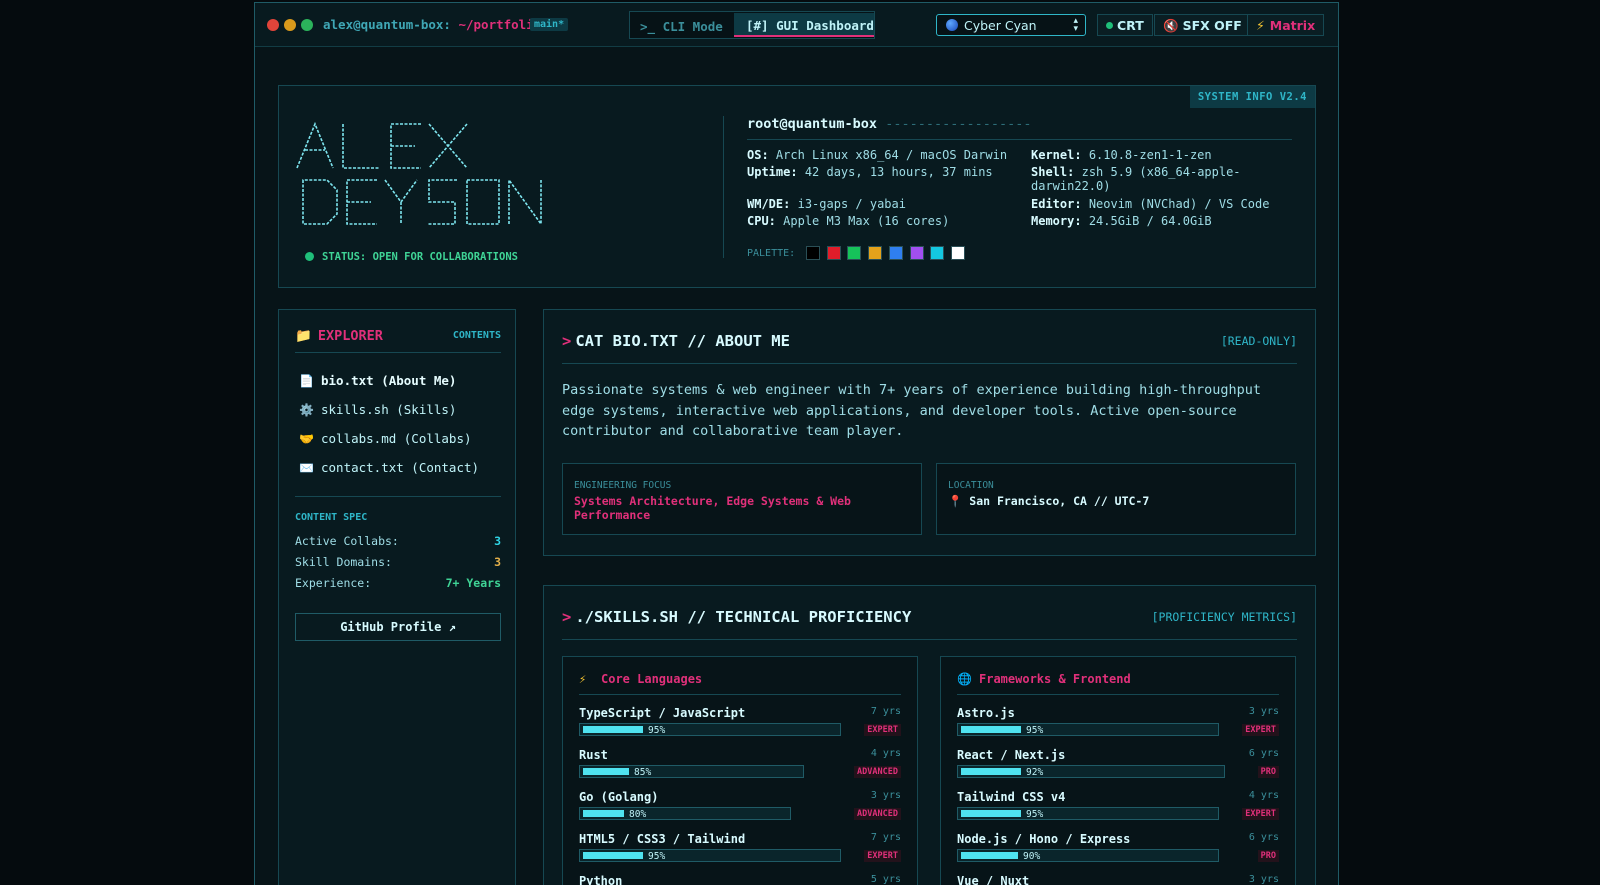 The image size is (1600, 885). I want to click on spec-value: 7+ Years, so click(473, 583).